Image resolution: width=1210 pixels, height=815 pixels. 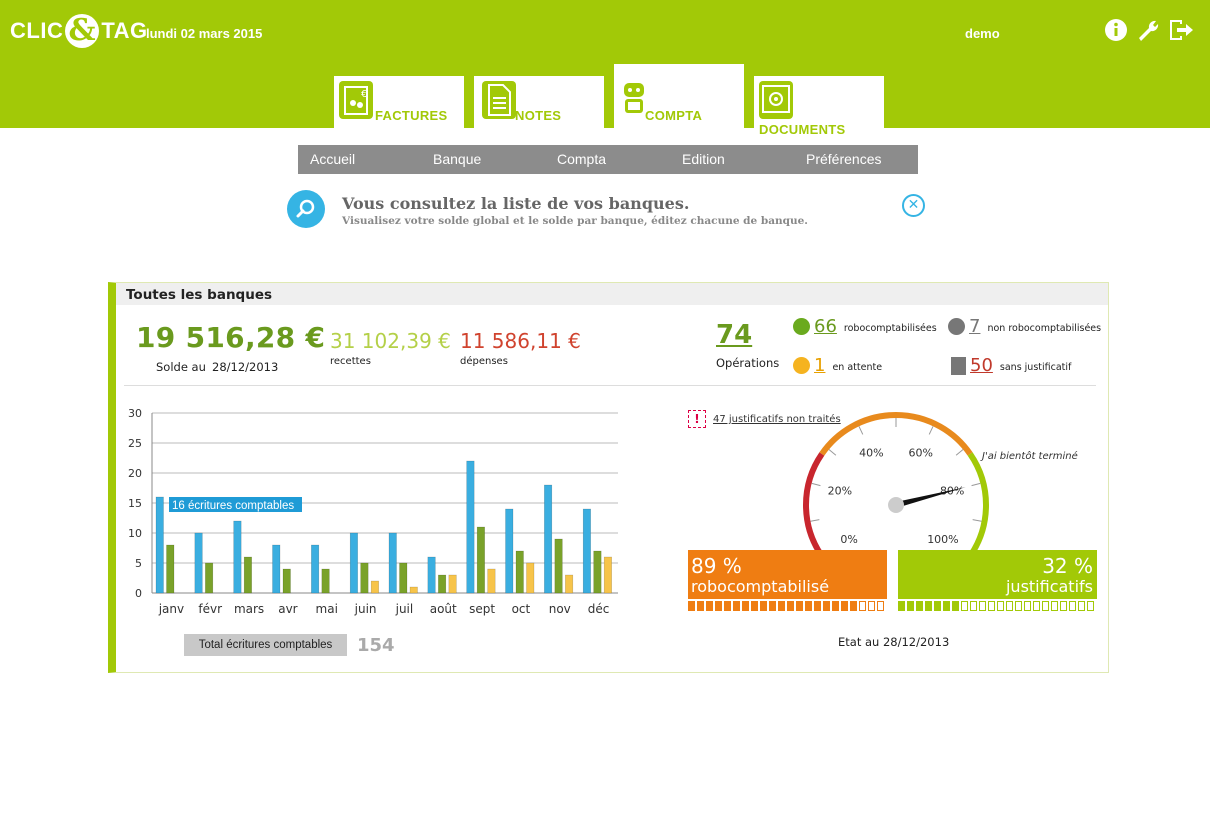 I want to click on robocomptabilise-box: 89 % robocomptabilisé, so click(x=787, y=574).